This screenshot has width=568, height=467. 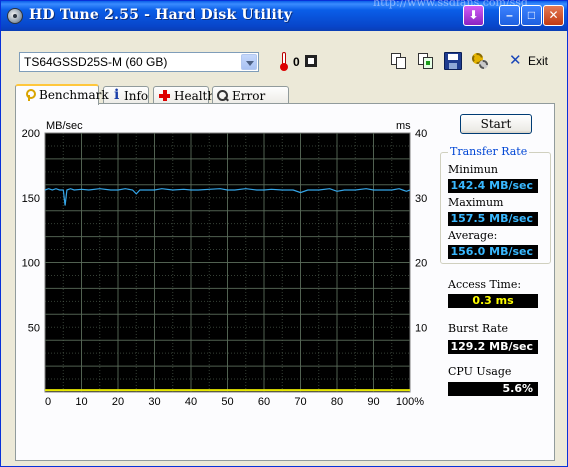 I want to click on y2-axis-label: ms, so click(x=403, y=126).